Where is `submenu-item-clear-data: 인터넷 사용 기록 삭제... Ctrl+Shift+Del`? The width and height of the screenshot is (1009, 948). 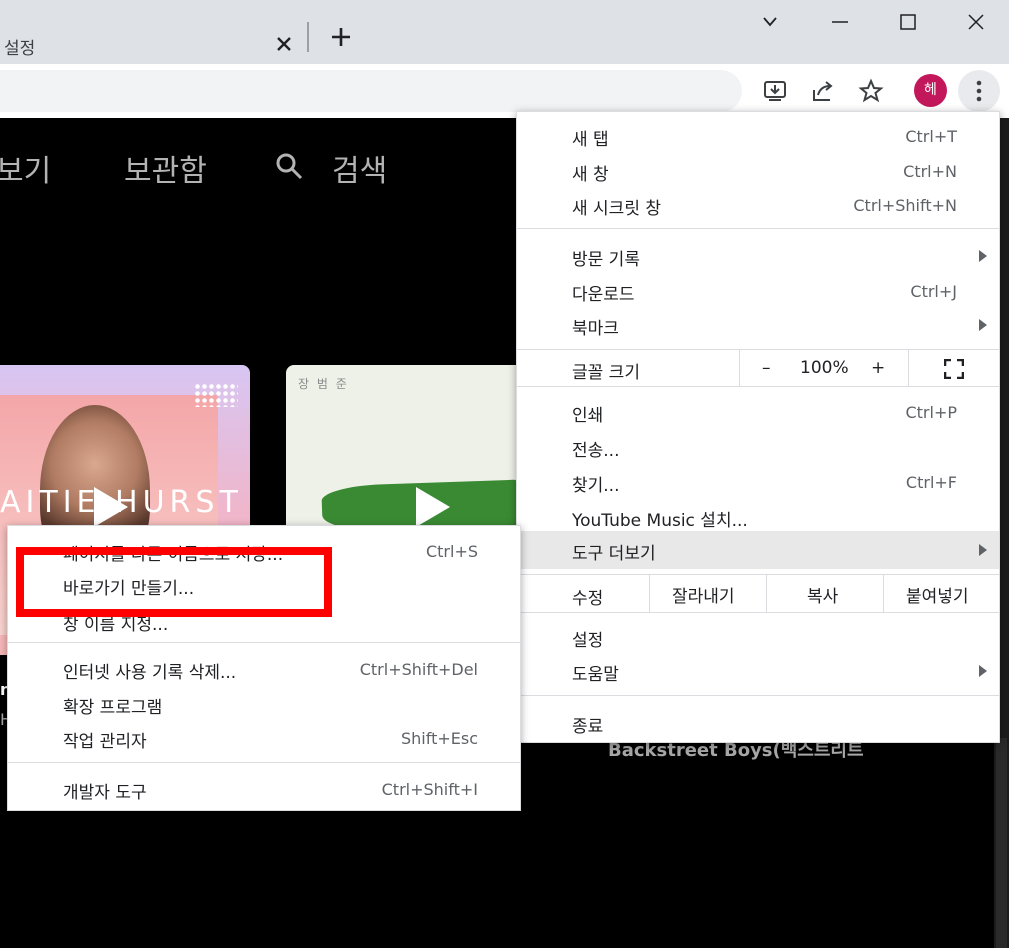 submenu-item-clear-data: 인터넷 사용 기록 삭제... Ctrl+Shift+Del is located at coordinates (264, 671).